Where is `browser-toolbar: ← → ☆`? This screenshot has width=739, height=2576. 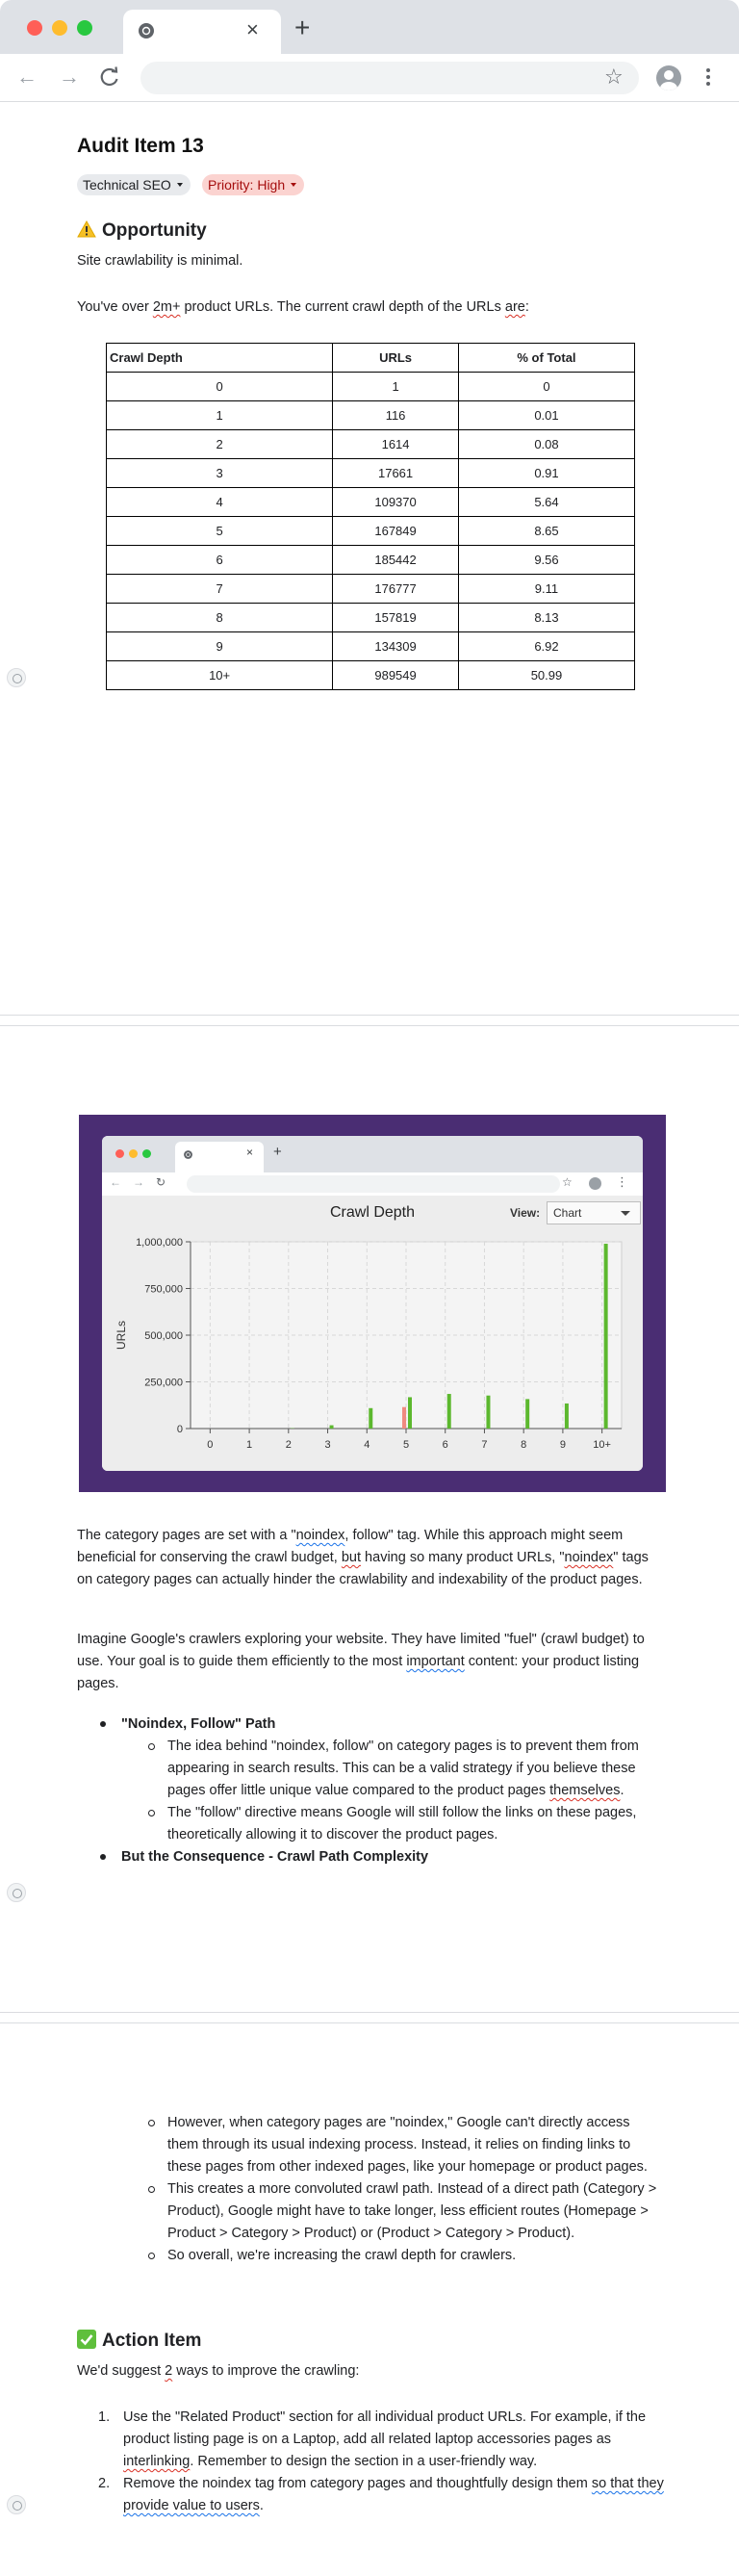 browser-toolbar: ← → ☆ is located at coordinates (369, 78).